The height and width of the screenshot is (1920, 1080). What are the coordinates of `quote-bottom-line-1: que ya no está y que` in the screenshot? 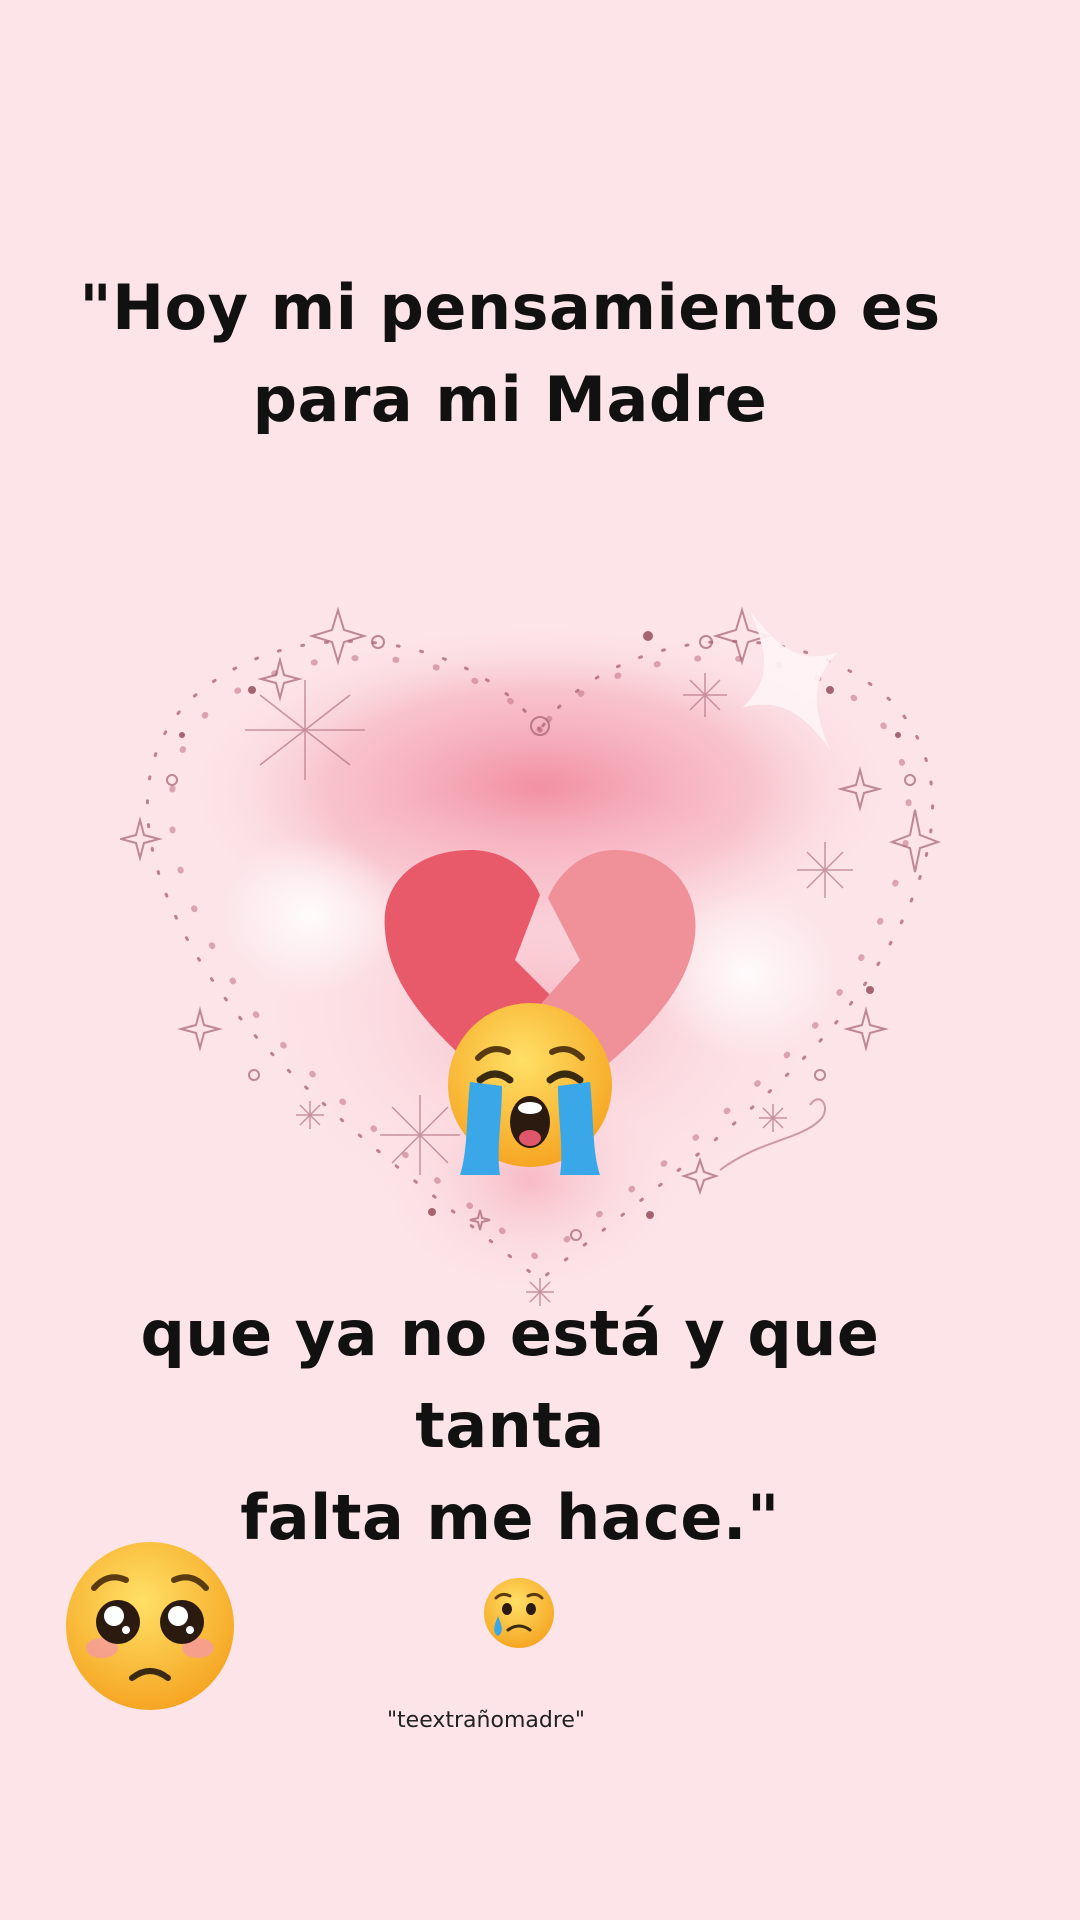 It's located at (510, 1333).